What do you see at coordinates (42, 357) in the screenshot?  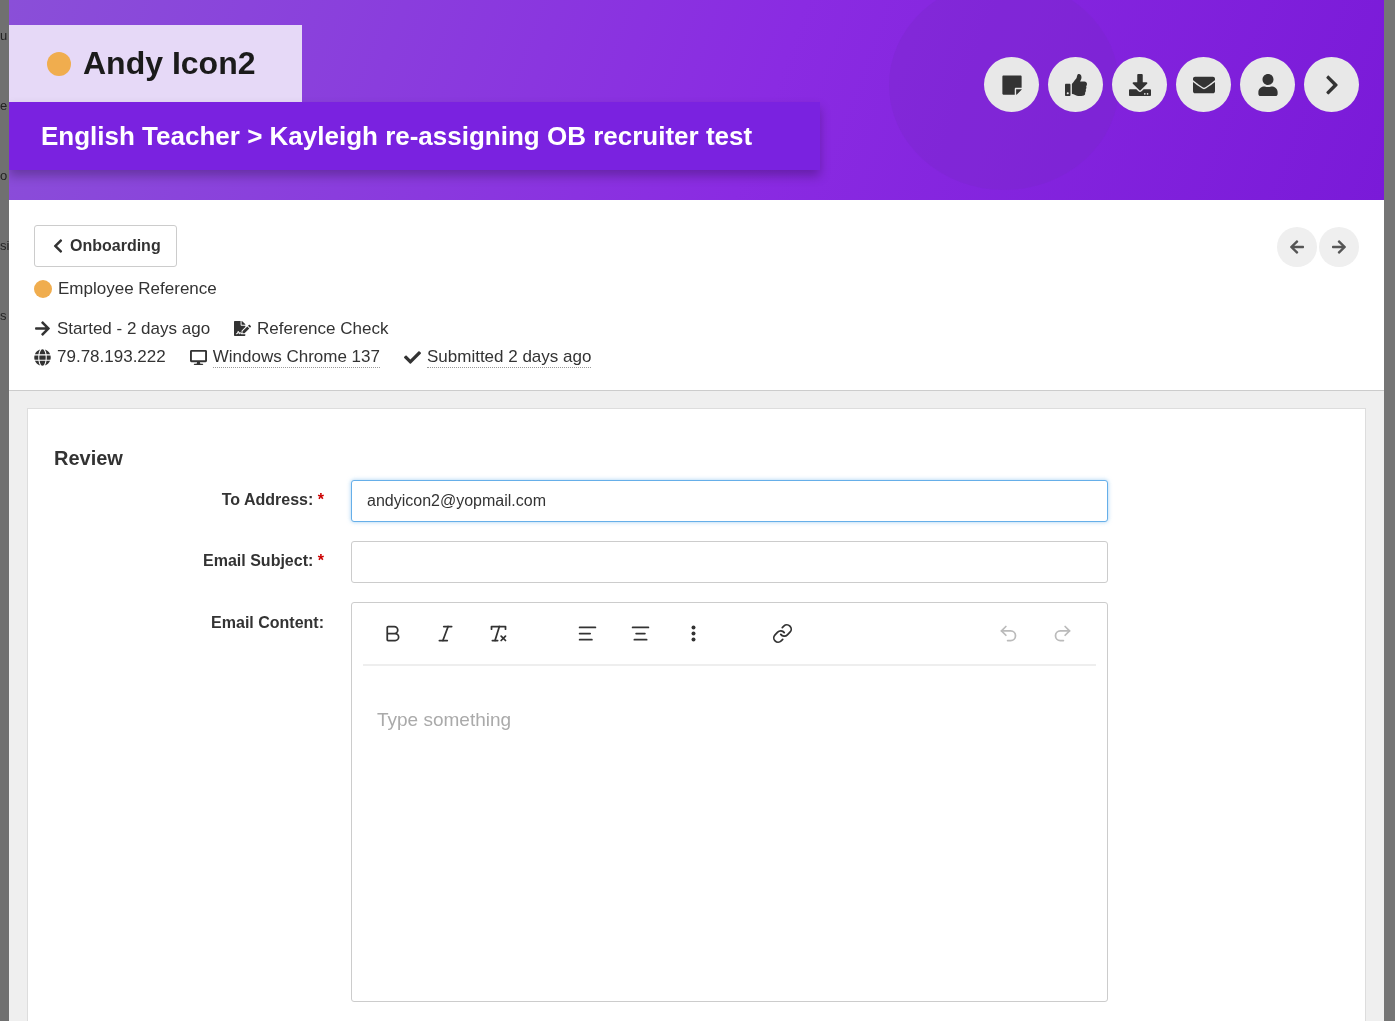 I see `globe-icon` at bounding box center [42, 357].